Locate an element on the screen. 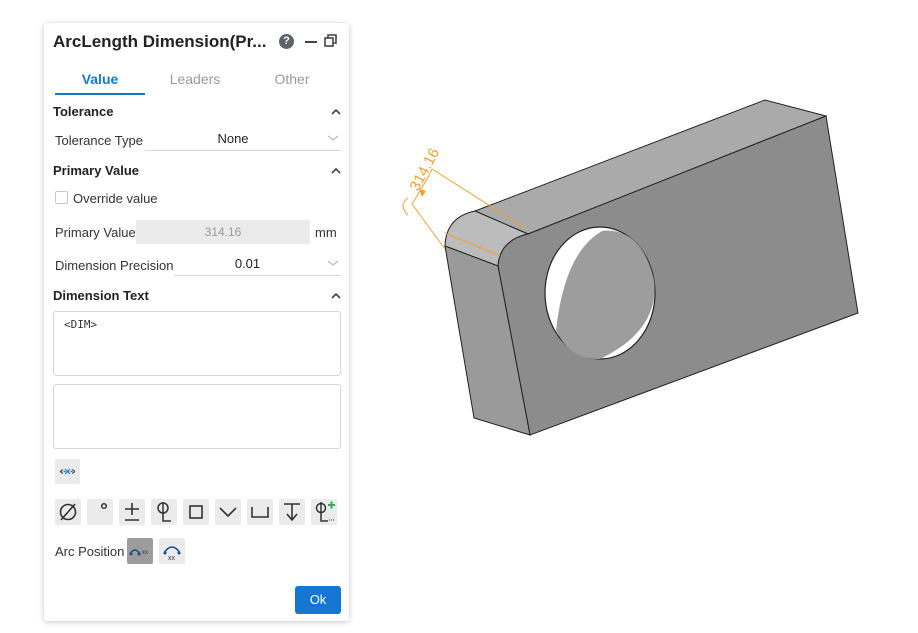 The image size is (918, 633). add-symbol-icon is located at coordinates (325, 511).